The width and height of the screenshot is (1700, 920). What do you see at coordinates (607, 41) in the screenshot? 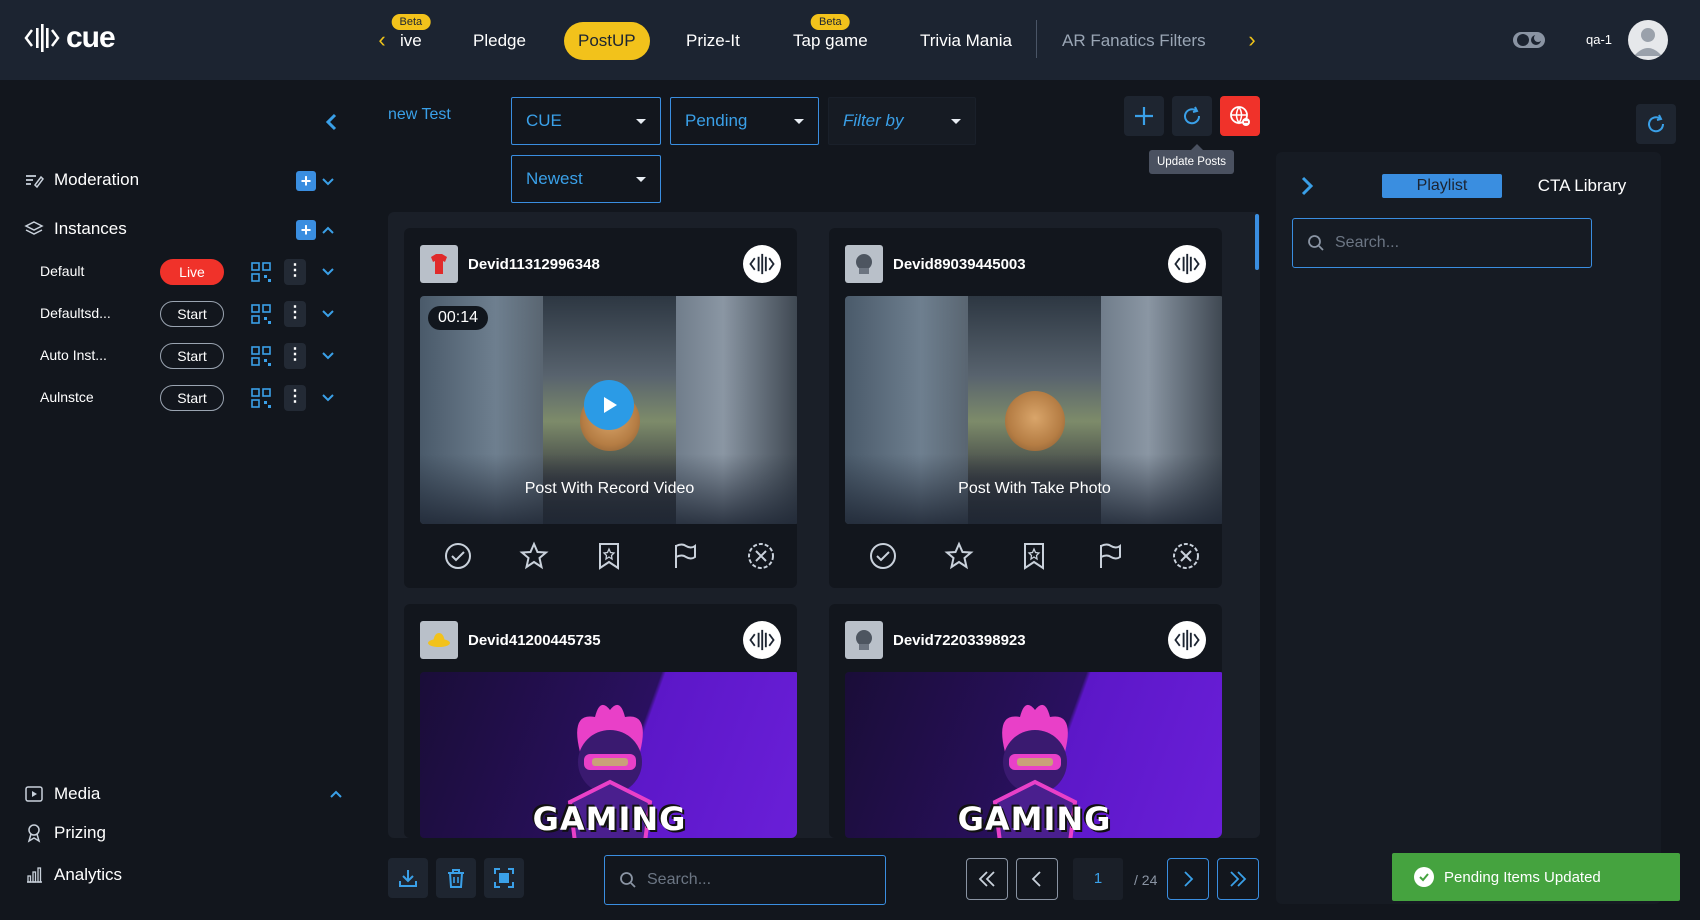
I see `tab-postup: PostUP` at bounding box center [607, 41].